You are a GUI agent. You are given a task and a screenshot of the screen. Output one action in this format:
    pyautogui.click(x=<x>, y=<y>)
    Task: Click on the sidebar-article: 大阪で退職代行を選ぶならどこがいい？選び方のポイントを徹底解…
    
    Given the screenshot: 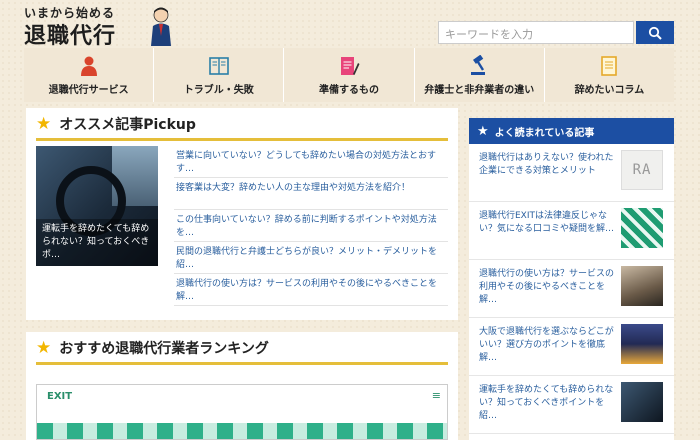 What is the action you would take?
    pyautogui.click(x=571, y=347)
    